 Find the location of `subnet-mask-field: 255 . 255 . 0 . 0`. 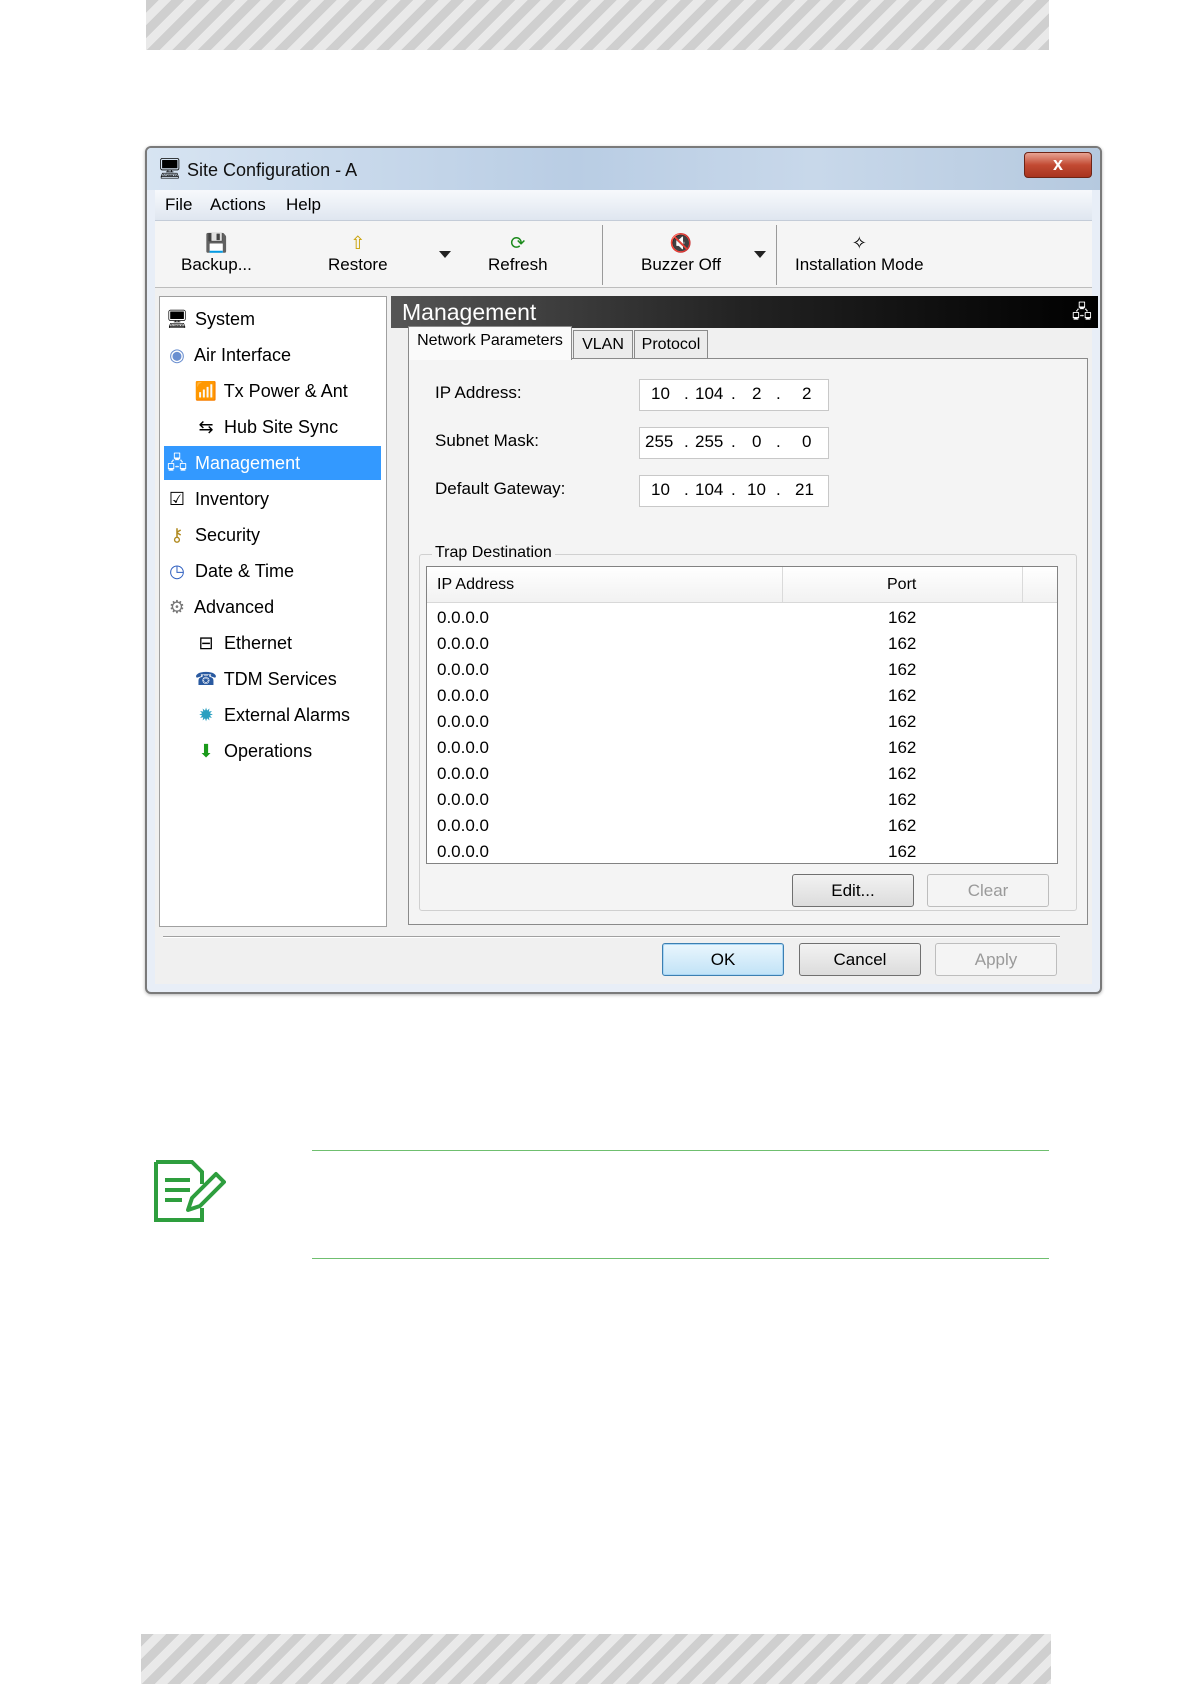

subnet-mask-field: 255 . 255 . 0 . 0 is located at coordinates (734, 443).